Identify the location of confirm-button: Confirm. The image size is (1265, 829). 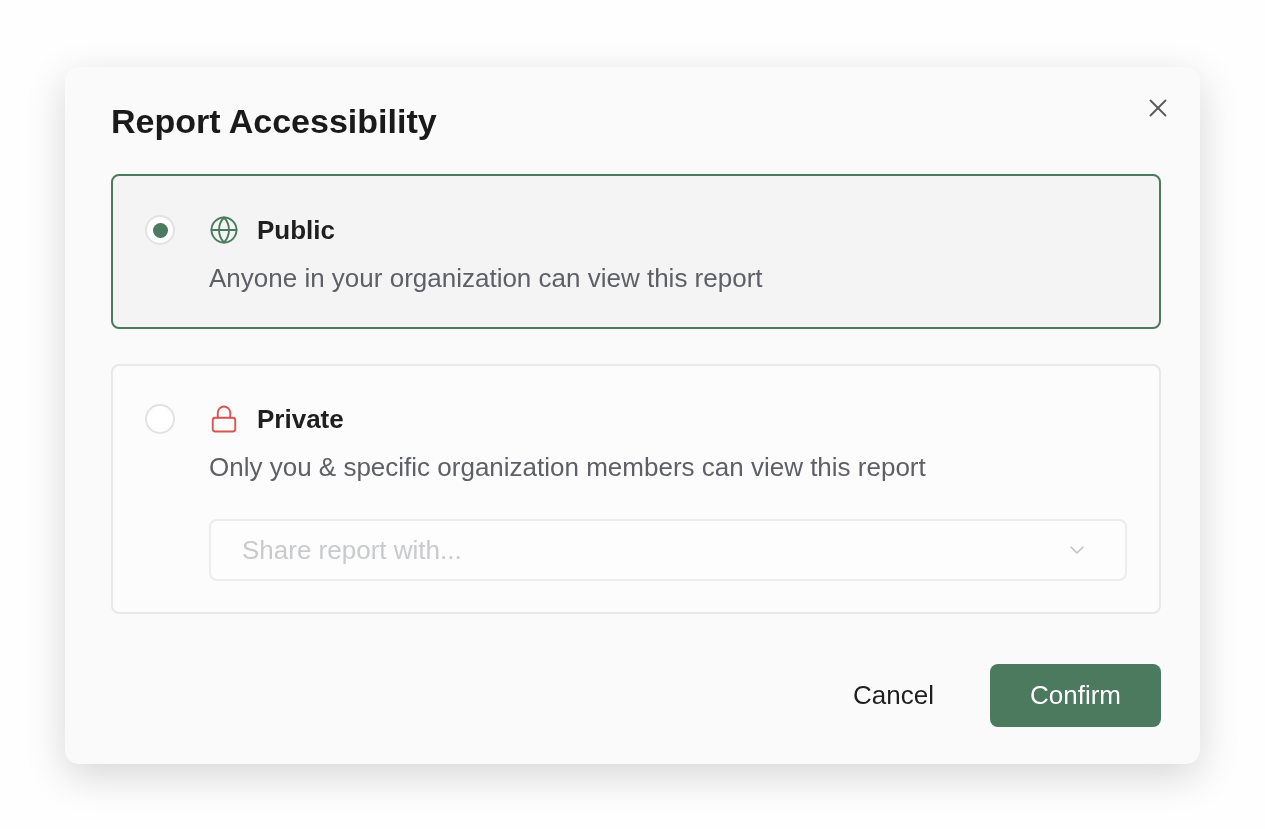
(1075, 695).